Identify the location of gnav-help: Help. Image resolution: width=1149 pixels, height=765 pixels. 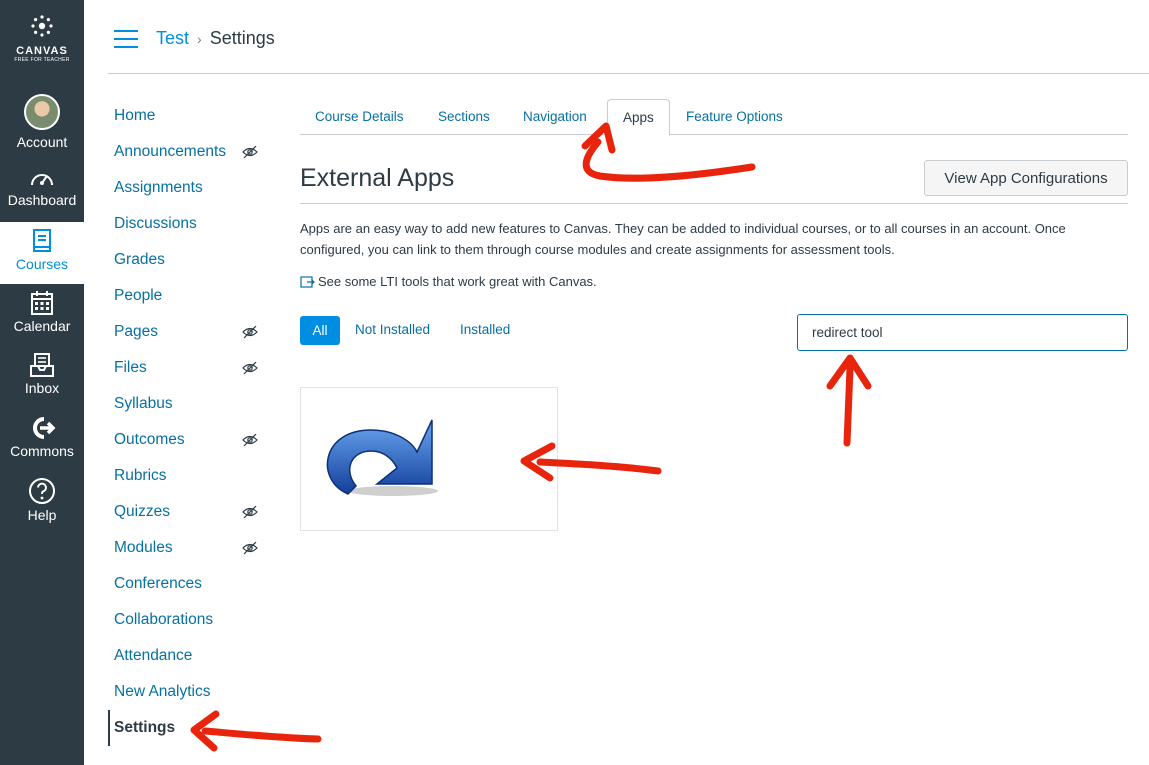
(42, 508).